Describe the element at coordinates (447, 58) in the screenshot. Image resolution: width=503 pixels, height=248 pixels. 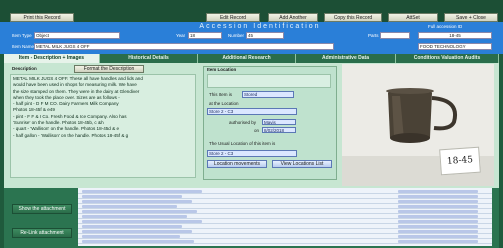
I see `tab-conditions-valuation: Conditions Valuation Audits` at that location.